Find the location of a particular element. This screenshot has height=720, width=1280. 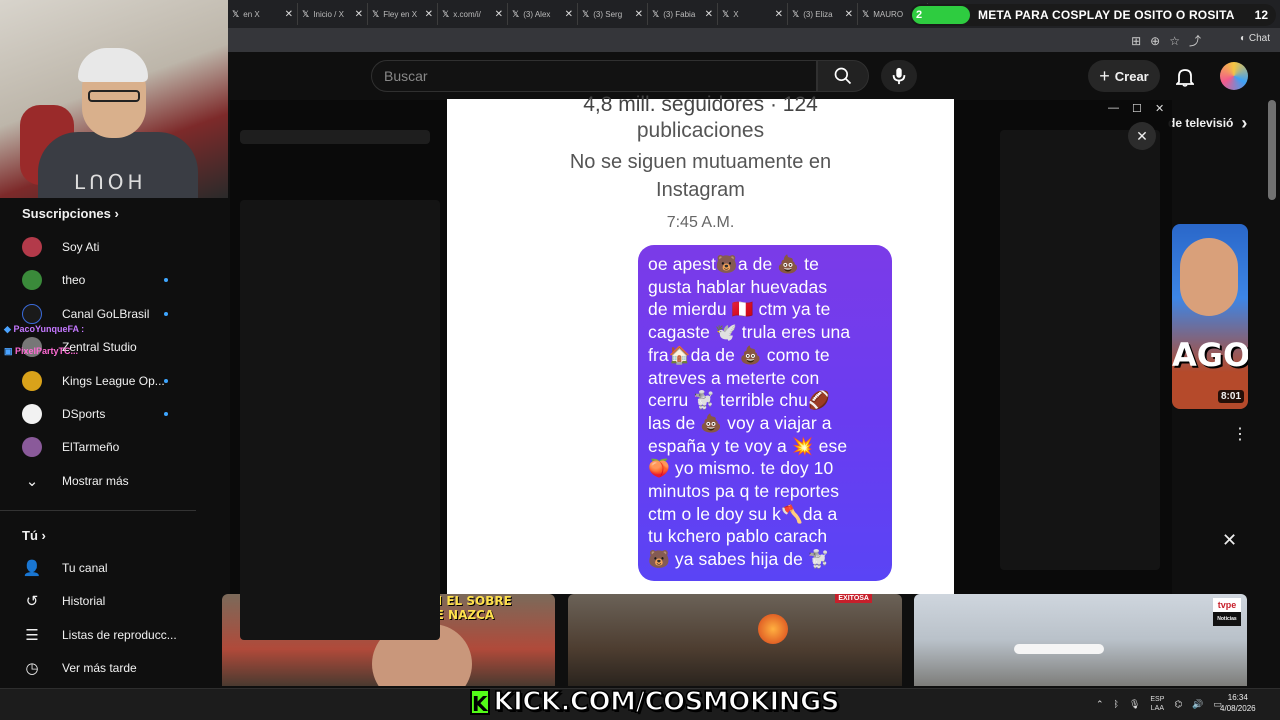

account-avatar is located at coordinates (1234, 76).